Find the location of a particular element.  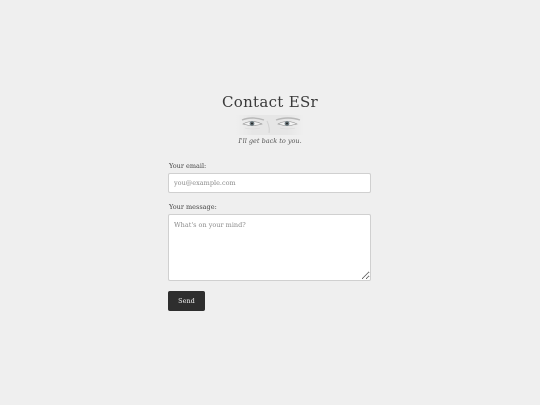

eyes-image is located at coordinates (270, 125).